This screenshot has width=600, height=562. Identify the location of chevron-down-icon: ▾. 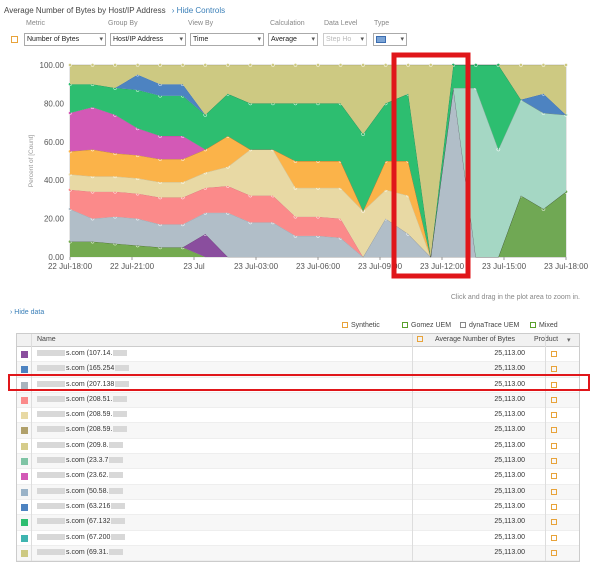
(402, 39).